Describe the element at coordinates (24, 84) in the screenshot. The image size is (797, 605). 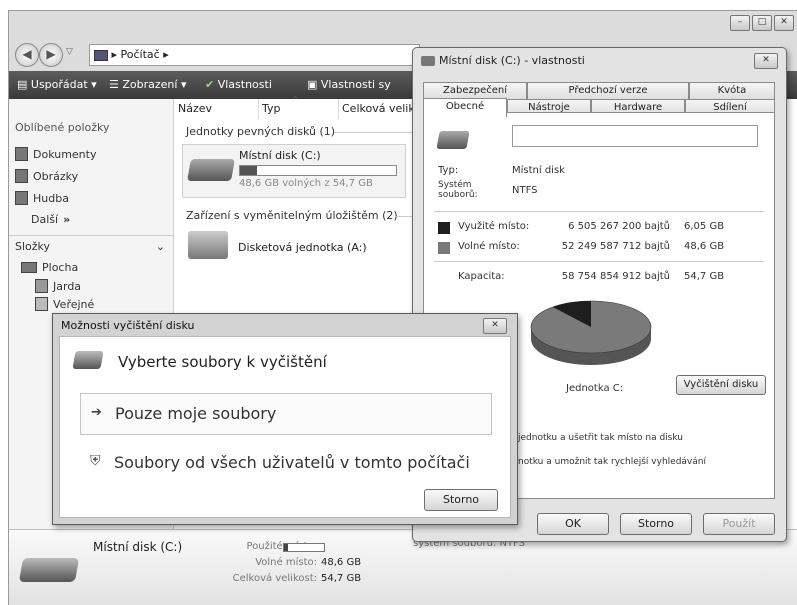
I see `organize-icon: ▤` at that location.